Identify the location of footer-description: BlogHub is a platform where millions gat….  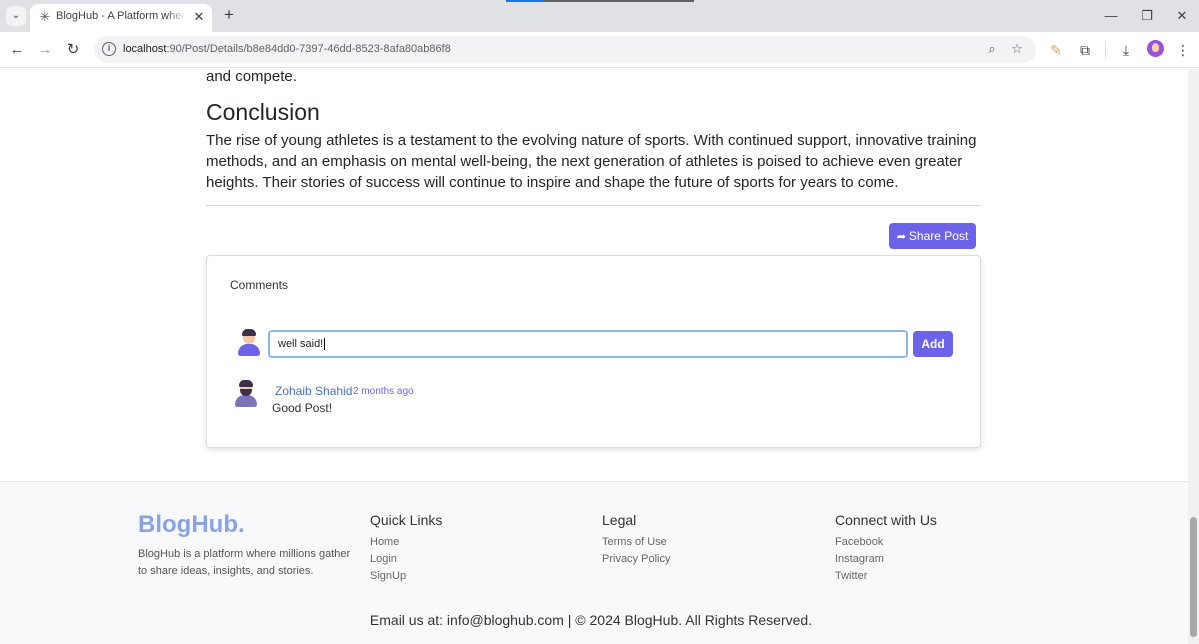
(244, 562).